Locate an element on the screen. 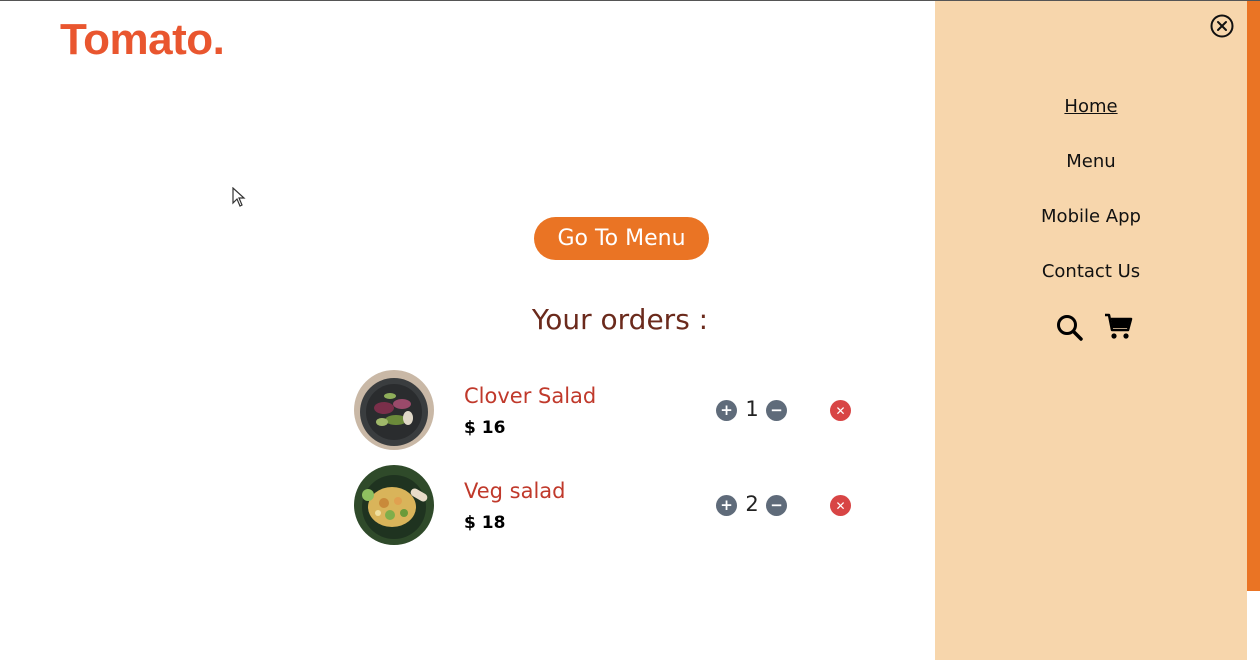 This screenshot has height=660, width=1260. scrollbar-thumb is located at coordinates (1253, 296).